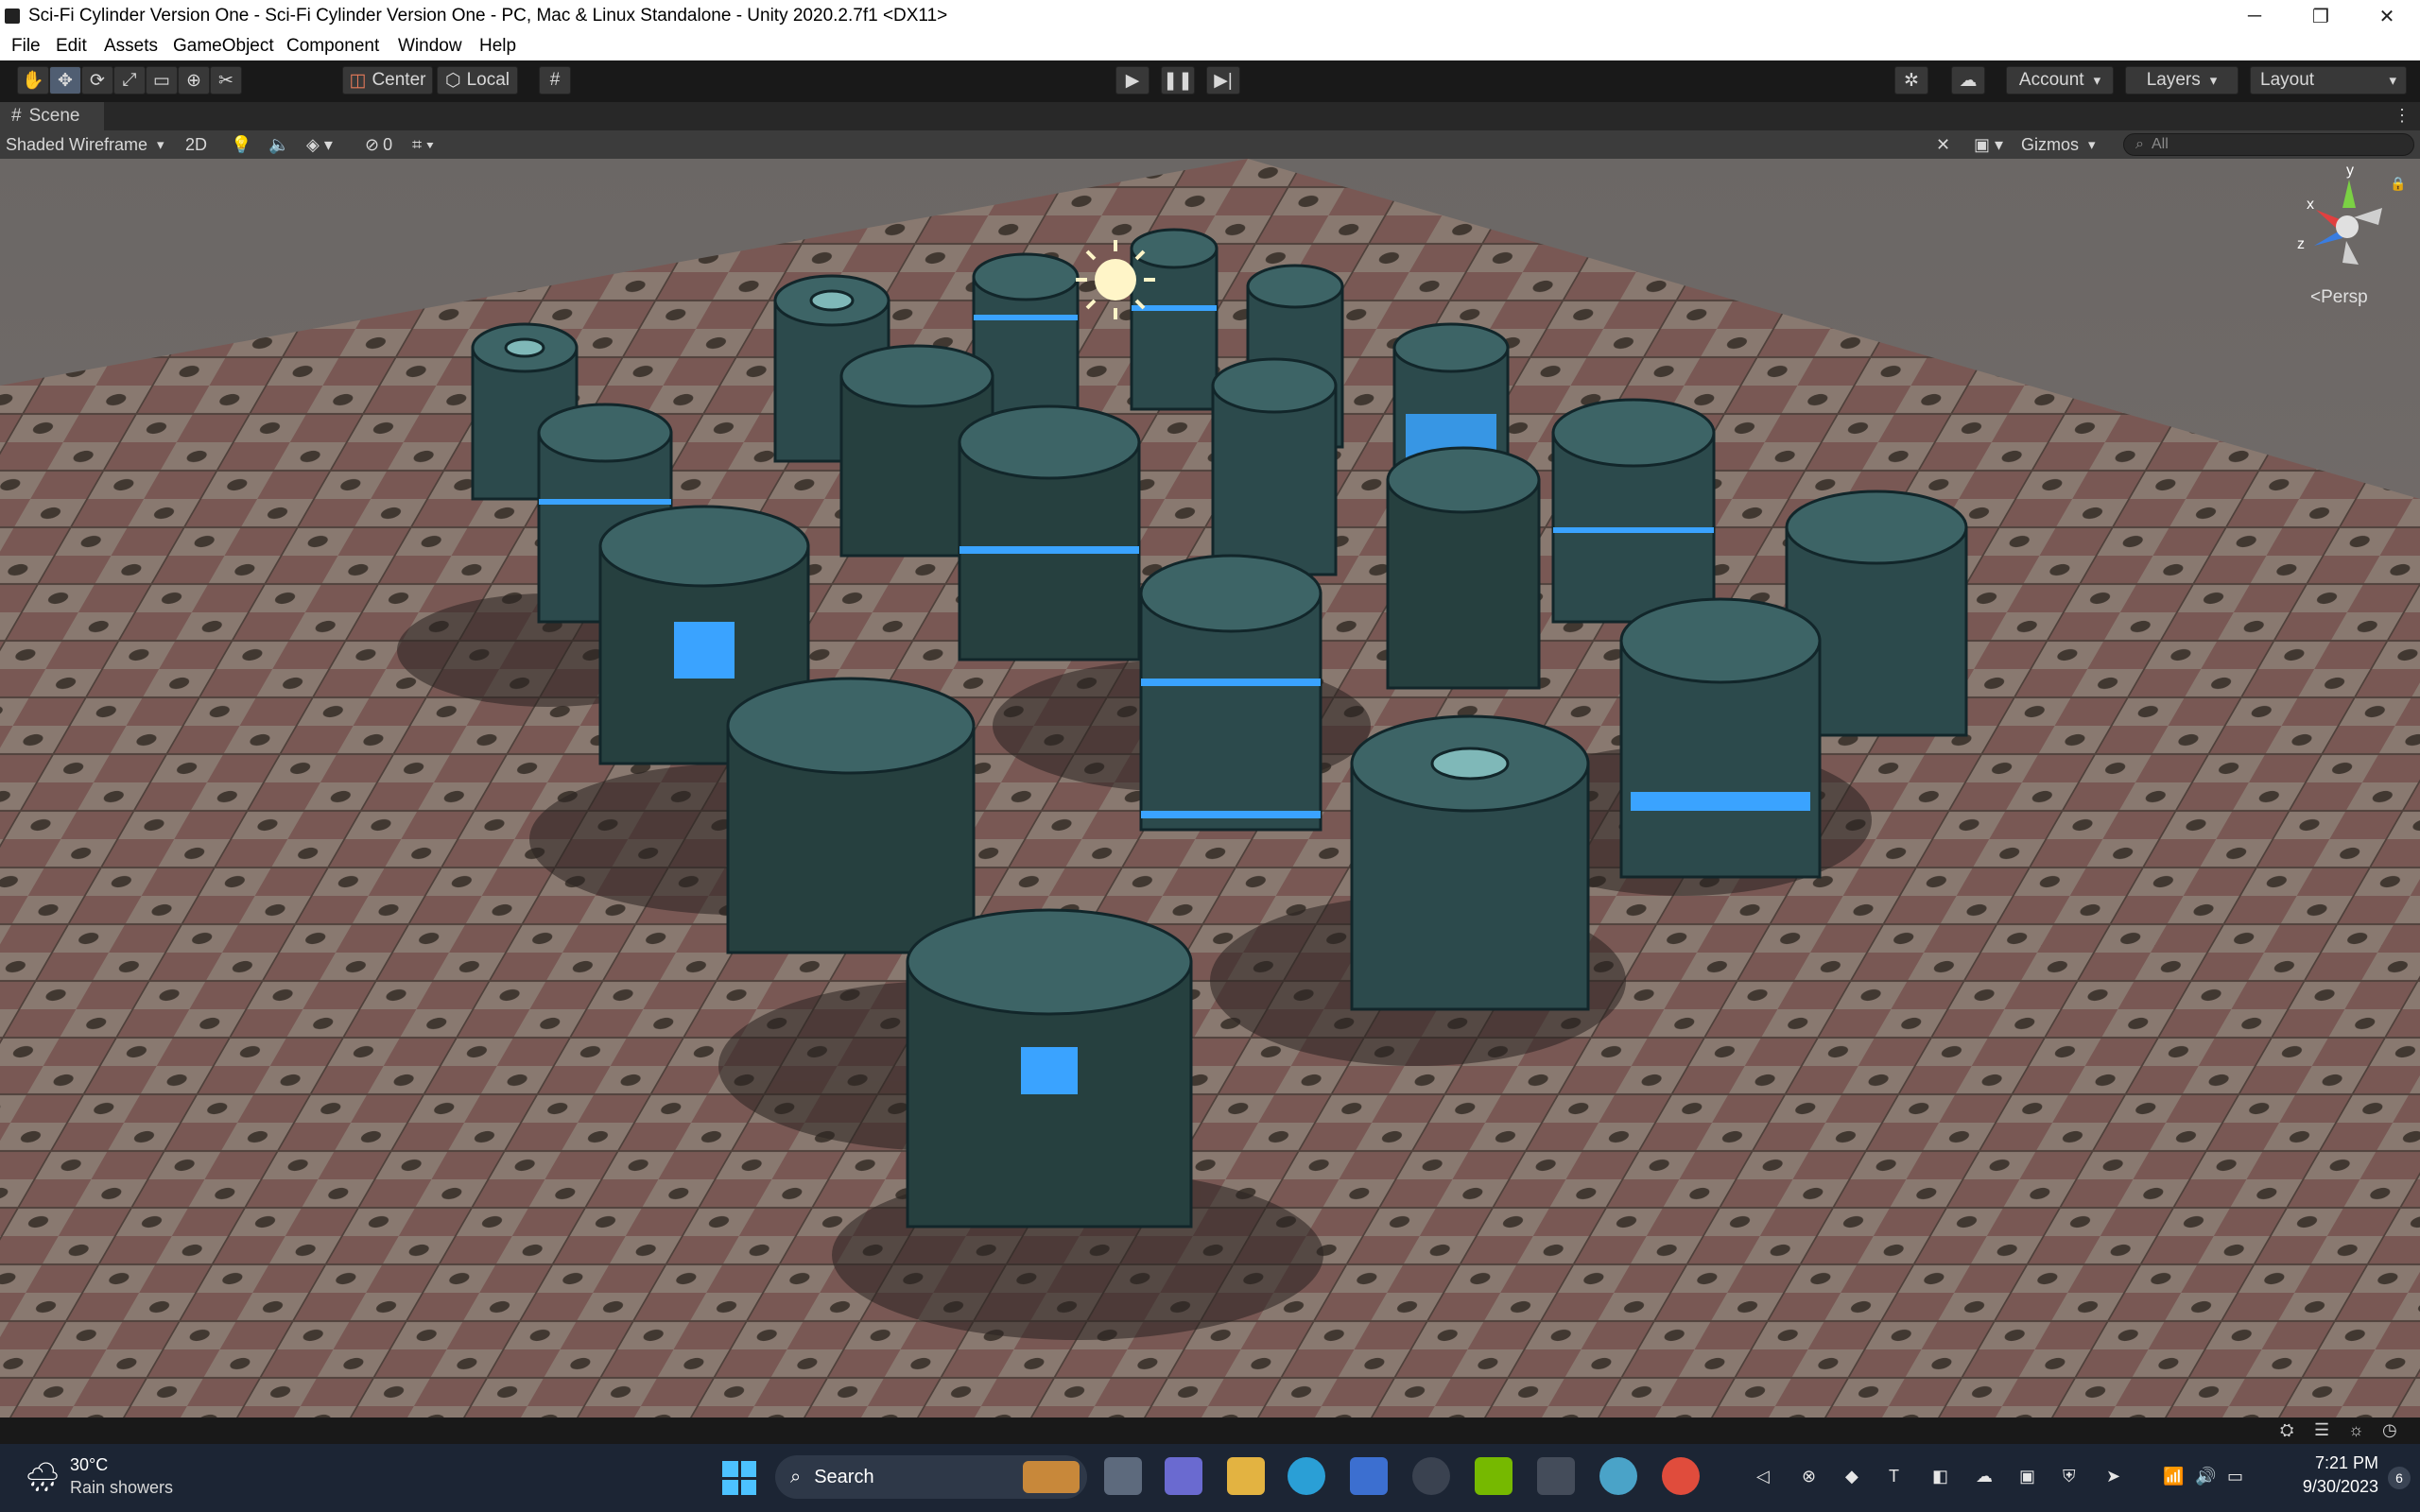  What do you see at coordinates (1989, 144) in the screenshot?
I see `camera-dropdown-icon: ▣ ▾` at bounding box center [1989, 144].